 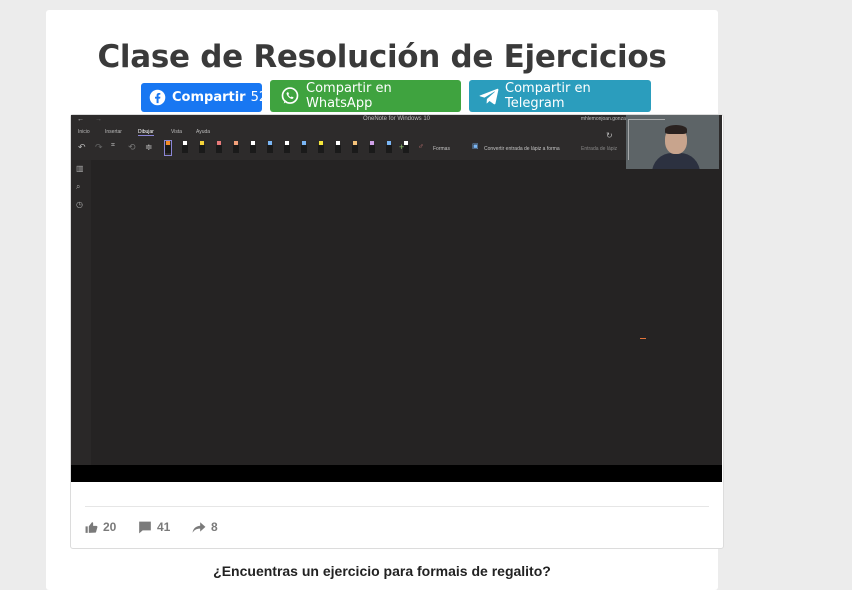 I want to click on facebook-share-button: Compartir 52, so click(x=204, y=97).